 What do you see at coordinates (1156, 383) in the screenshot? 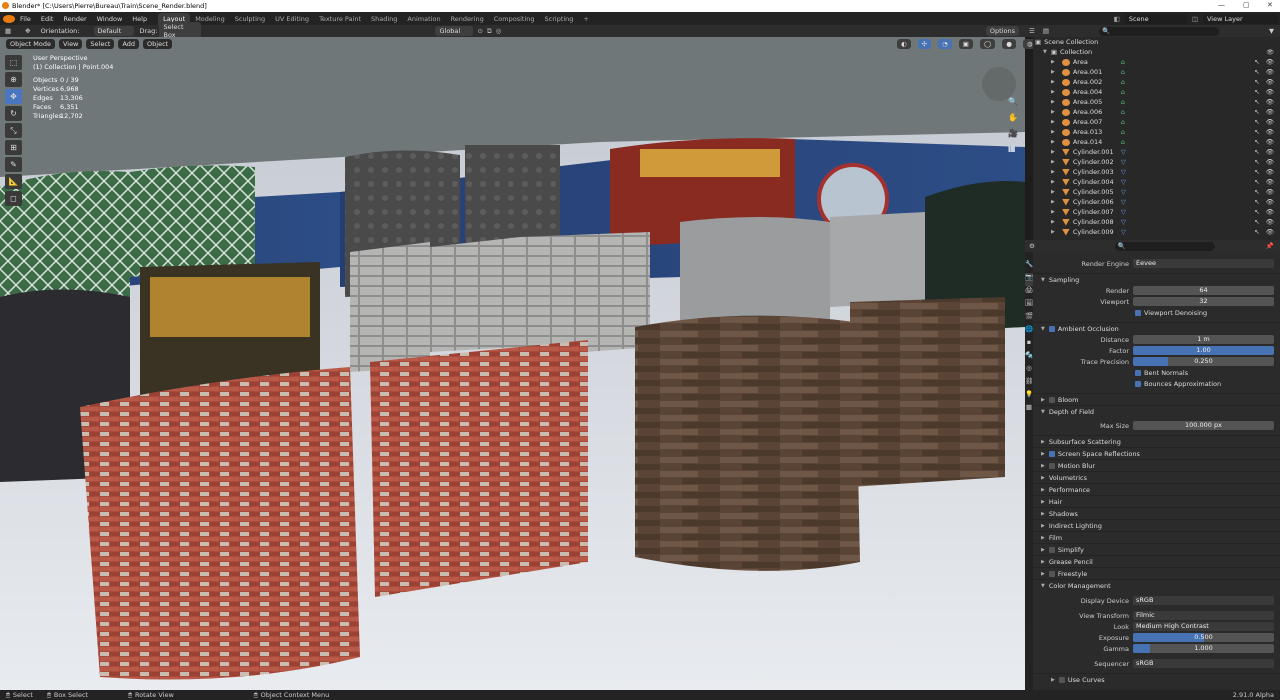
I see `bounces-checkbox: Bounces Approximation` at bounding box center [1156, 383].